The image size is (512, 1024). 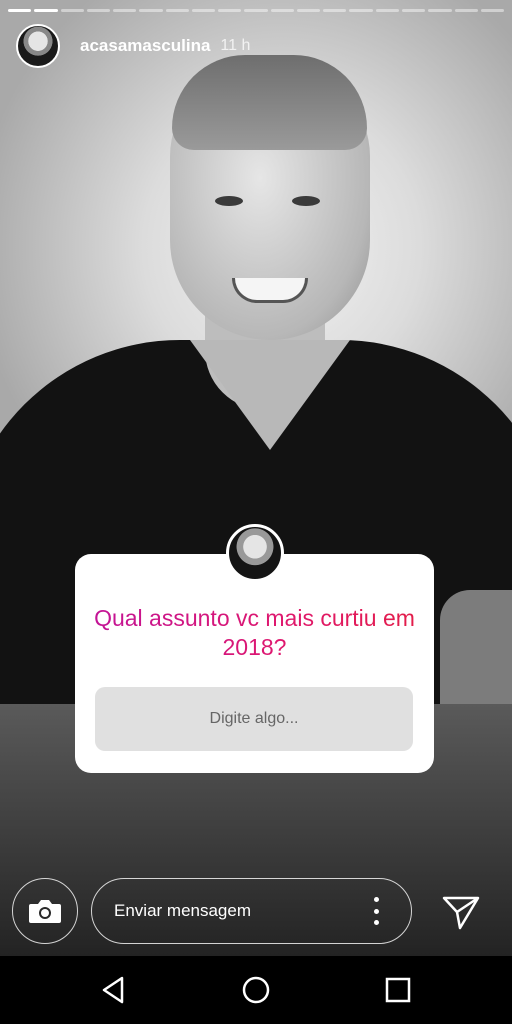 I want to click on back-triangle-icon, so click(x=114, y=990).